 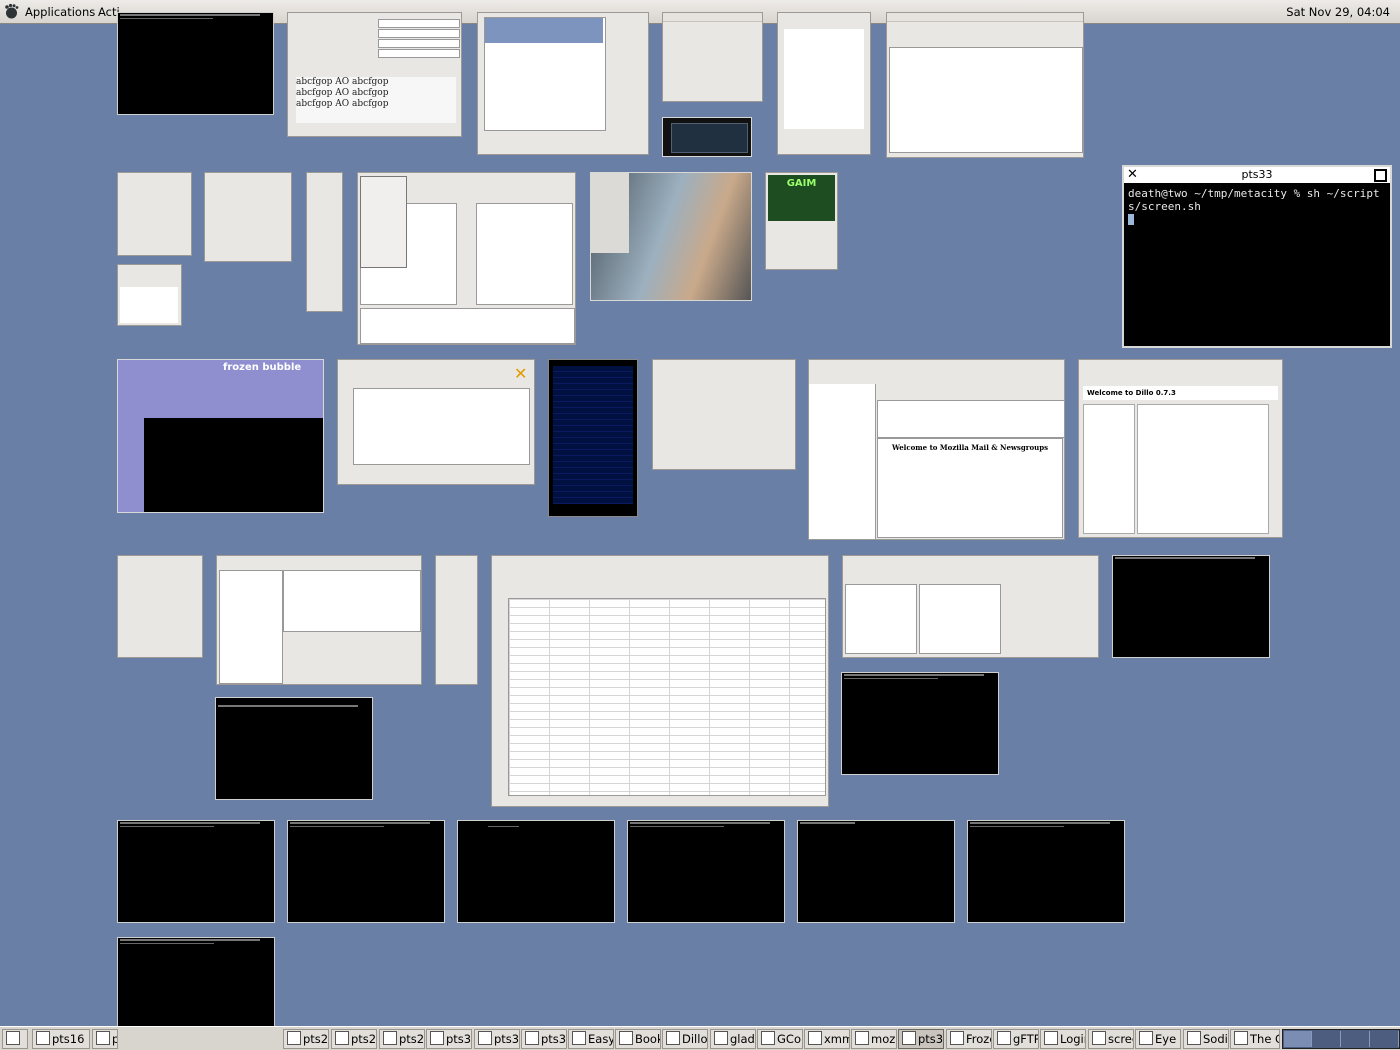 What do you see at coordinates (319, 620) in the screenshot?
I see `gconf-editor-thumbnail` at bounding box center [319, 620].